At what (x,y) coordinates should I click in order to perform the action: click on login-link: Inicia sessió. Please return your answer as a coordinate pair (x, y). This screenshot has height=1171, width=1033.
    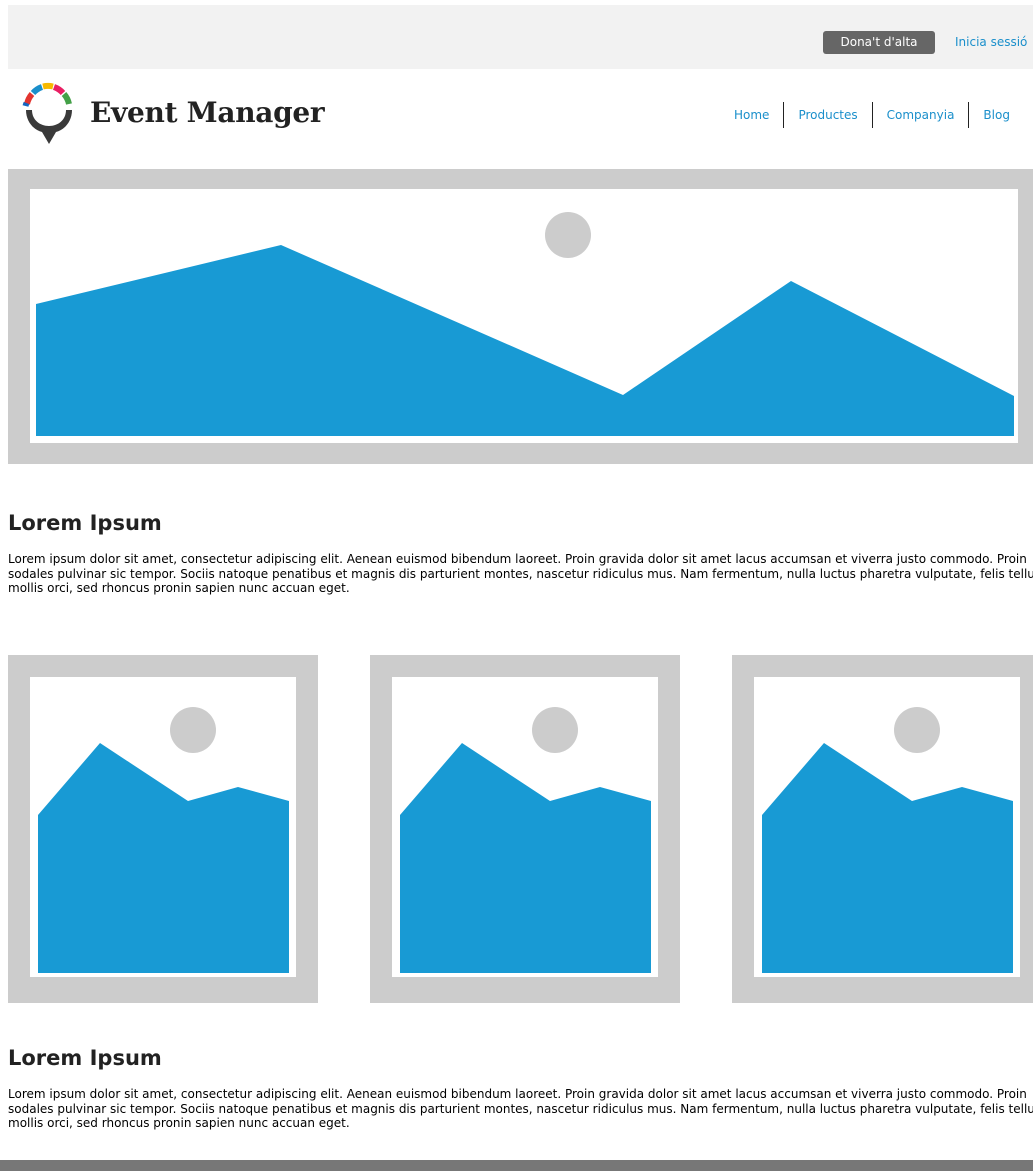
    Looking at the image, I should click on (991, 42).